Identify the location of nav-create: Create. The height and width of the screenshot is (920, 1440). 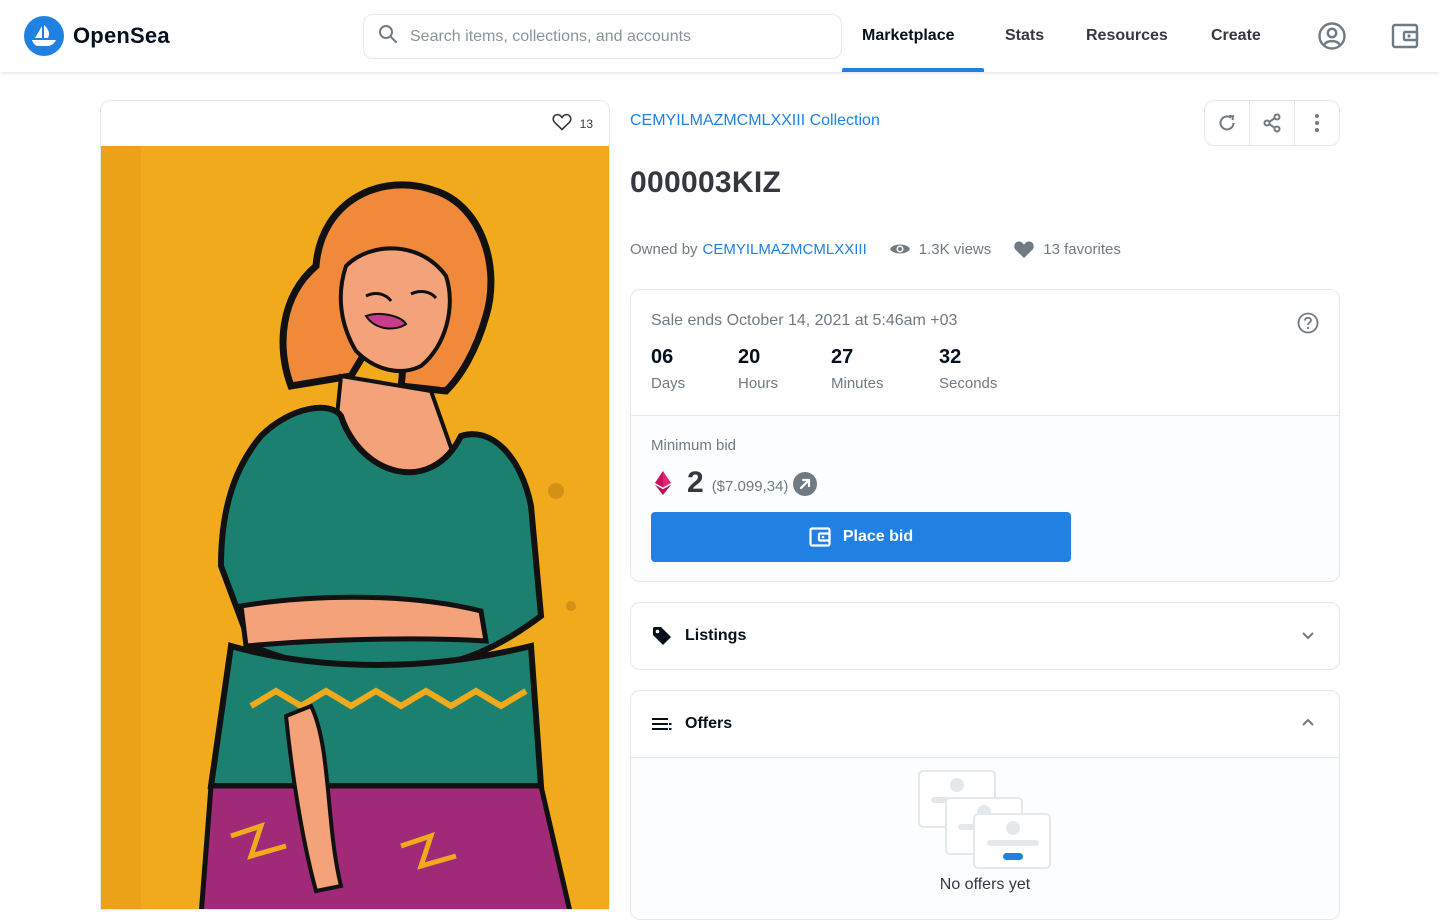
(1236, 36).